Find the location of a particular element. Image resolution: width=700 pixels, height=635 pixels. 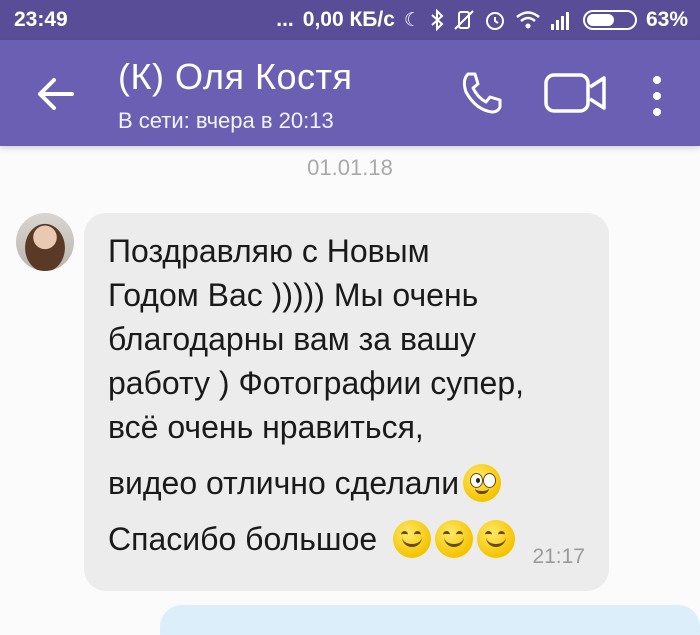

date-separator: 01.01.18 is located at coordinates (350, 167).